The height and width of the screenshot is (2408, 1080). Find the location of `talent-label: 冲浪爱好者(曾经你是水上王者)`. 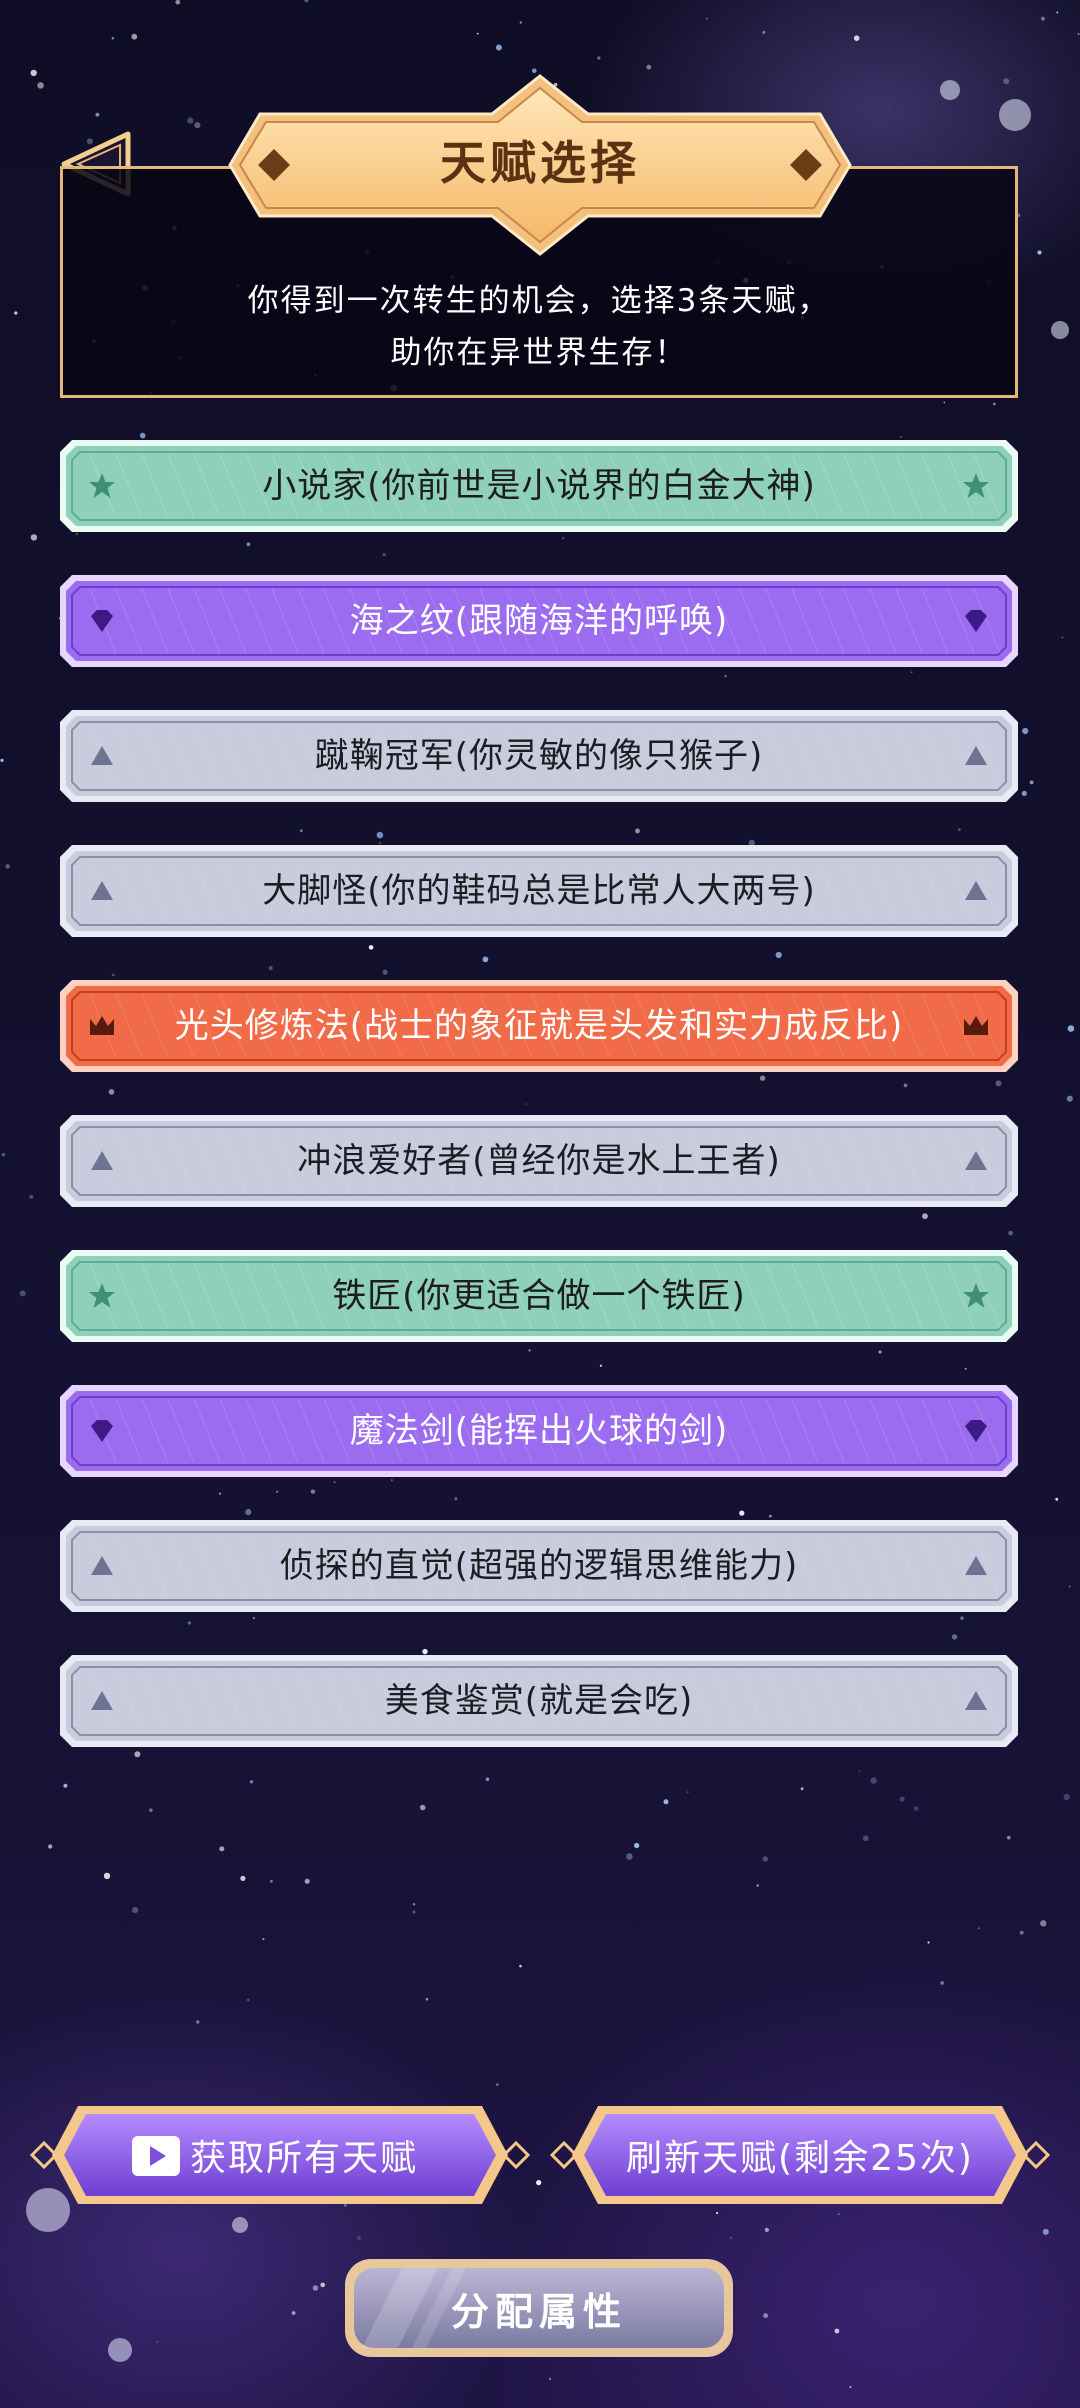

talent-label: 冲浪爱好者(曾经你是水上王者) is located at coordinates (539, 1161).